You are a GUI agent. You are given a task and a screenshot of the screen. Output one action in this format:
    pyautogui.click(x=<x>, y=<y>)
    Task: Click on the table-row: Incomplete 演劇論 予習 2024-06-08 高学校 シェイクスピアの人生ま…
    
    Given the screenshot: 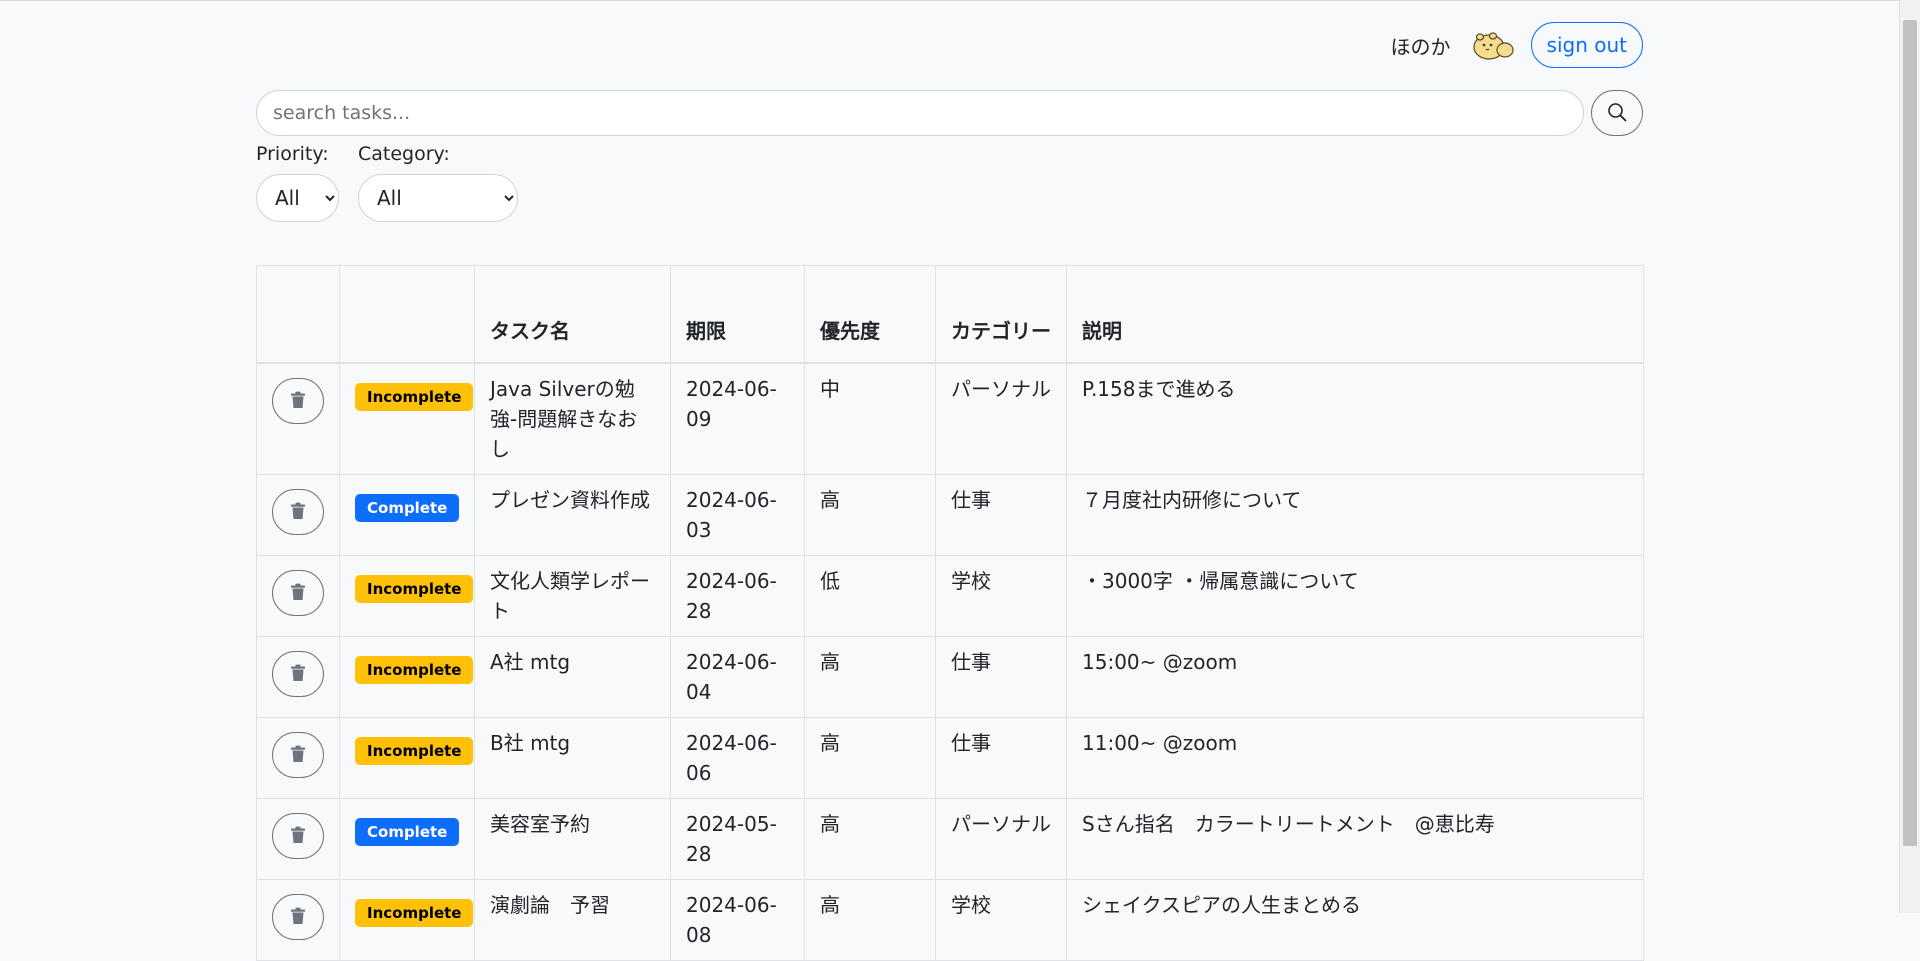 What is the action you would take?
    pyautogui.click(x=950, y=920)
    